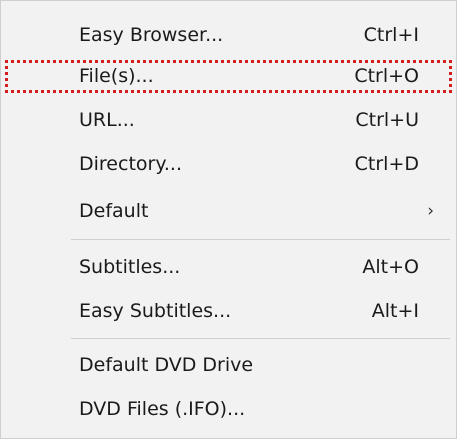 Image resolution: width=457 pixels, height=439 pixels. What do you see at coordinates (166, 365) in the screenshot?
I see `menu-item-label: Default DVD Drive` at bounding box center [166, 365].